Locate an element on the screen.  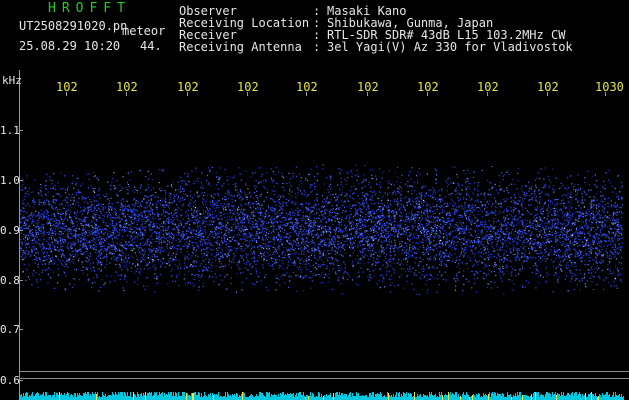
meteor-tag: meteor is located at coordinates (144, 31).